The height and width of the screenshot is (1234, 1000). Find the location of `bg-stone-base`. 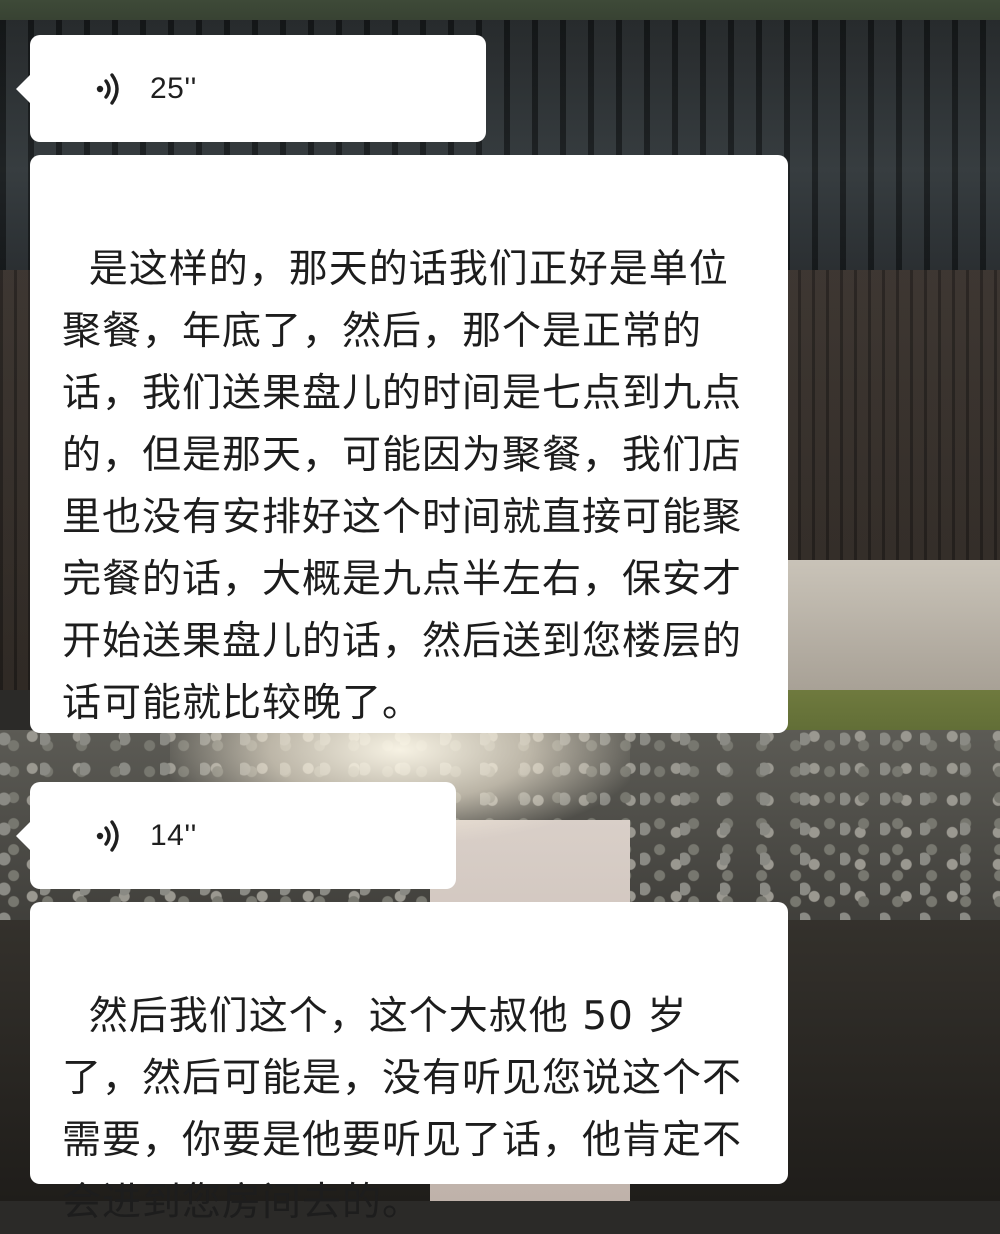

bg-stone-base is located at coordinates (890, 625).